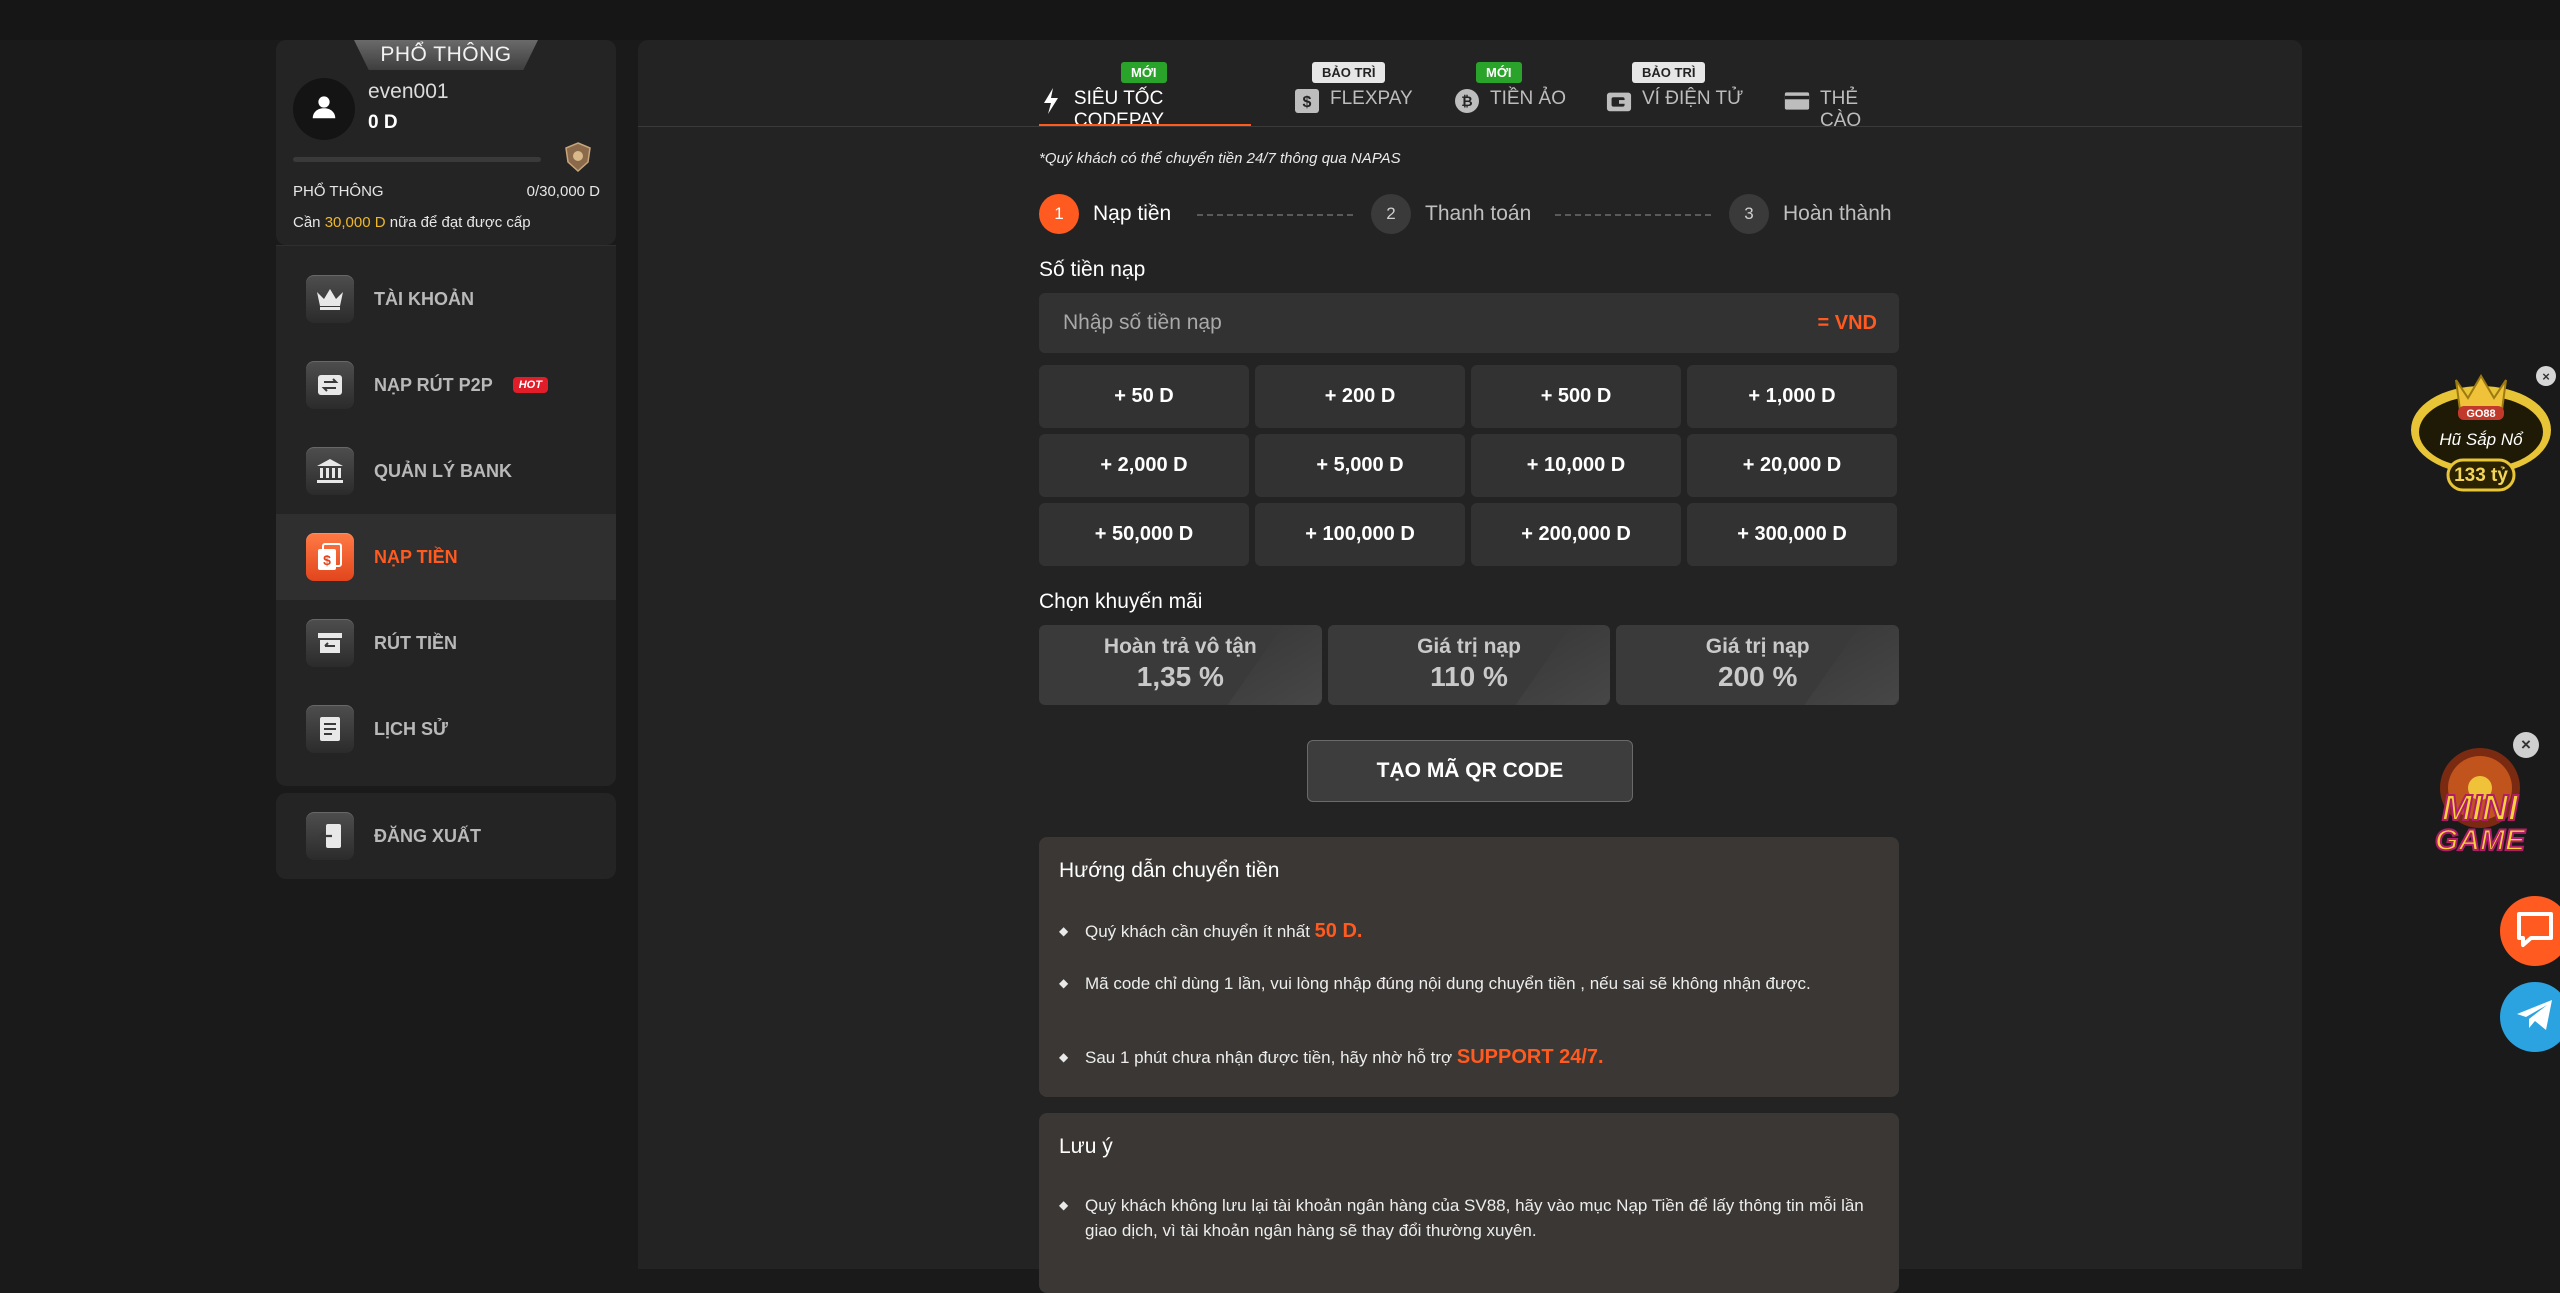 The width and height of the screenshot is (2560, 1293). I want to click on chat-support-button, so click(2530, 931).